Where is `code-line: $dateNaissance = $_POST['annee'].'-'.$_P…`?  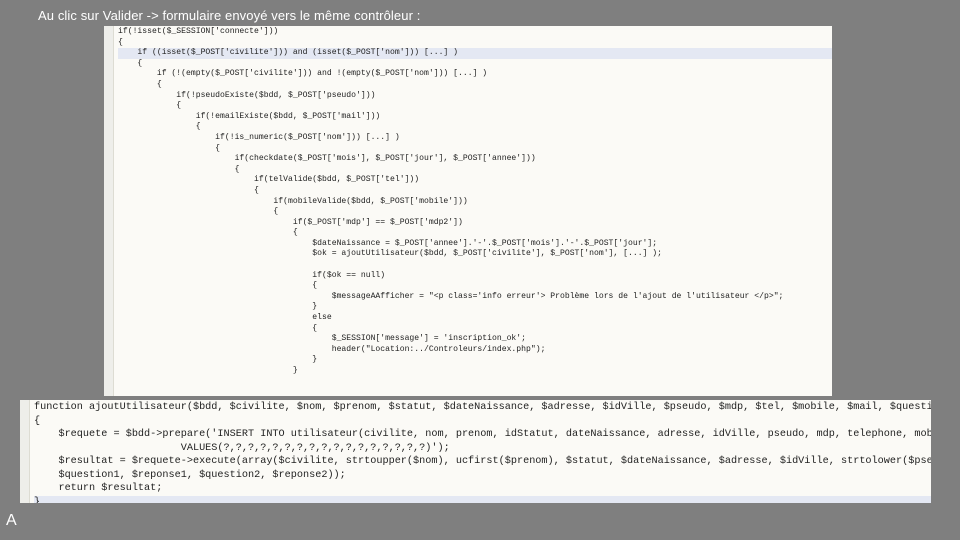
code-line: $dateNaissance = $_POST['annee'].'-'.$_P… is located at coordinates (388, 243).